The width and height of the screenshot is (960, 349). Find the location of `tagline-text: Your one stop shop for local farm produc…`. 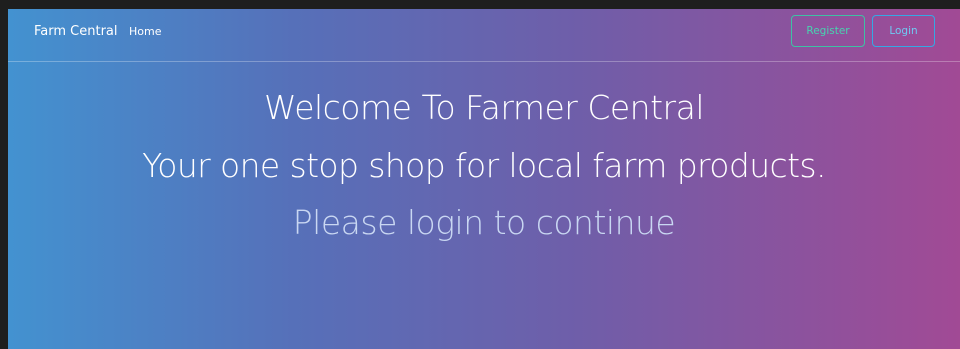

tagline-text: Your one stop shop for local farm produc… is located at coordinates (484, 165).